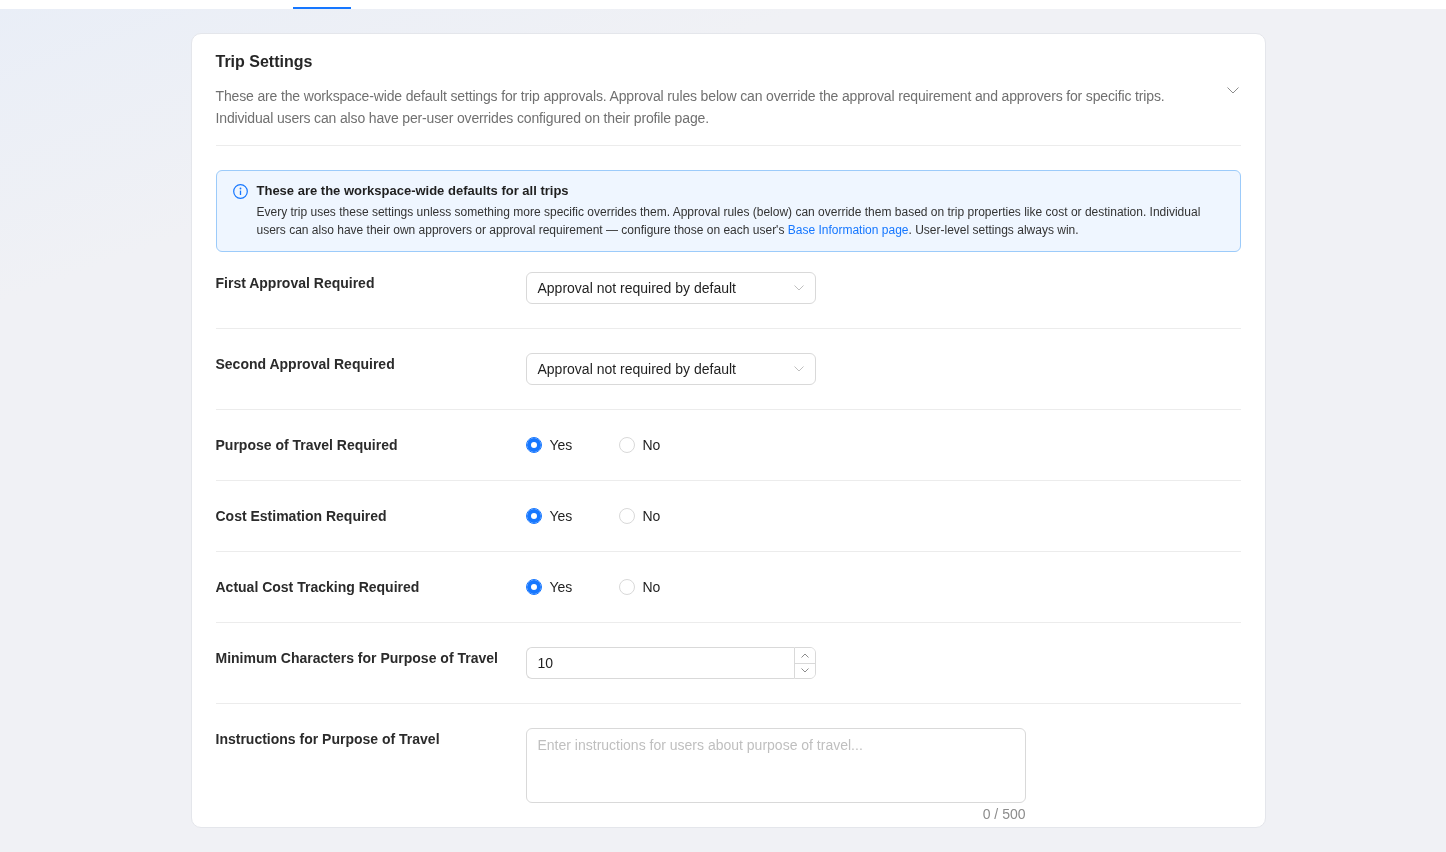  Describe the element at coordinates (318, 587) in the screenshot. I see `setting-label: Actual Cost Tracking Required` at that location.